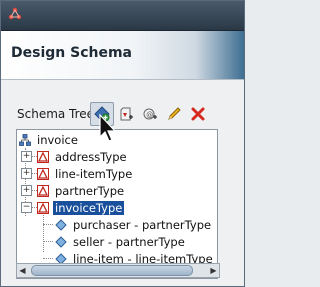 The image size is (320, 287). Describe the element at coordinates (126, 114) in the screenshot. I see `add-element-icon` at that location.